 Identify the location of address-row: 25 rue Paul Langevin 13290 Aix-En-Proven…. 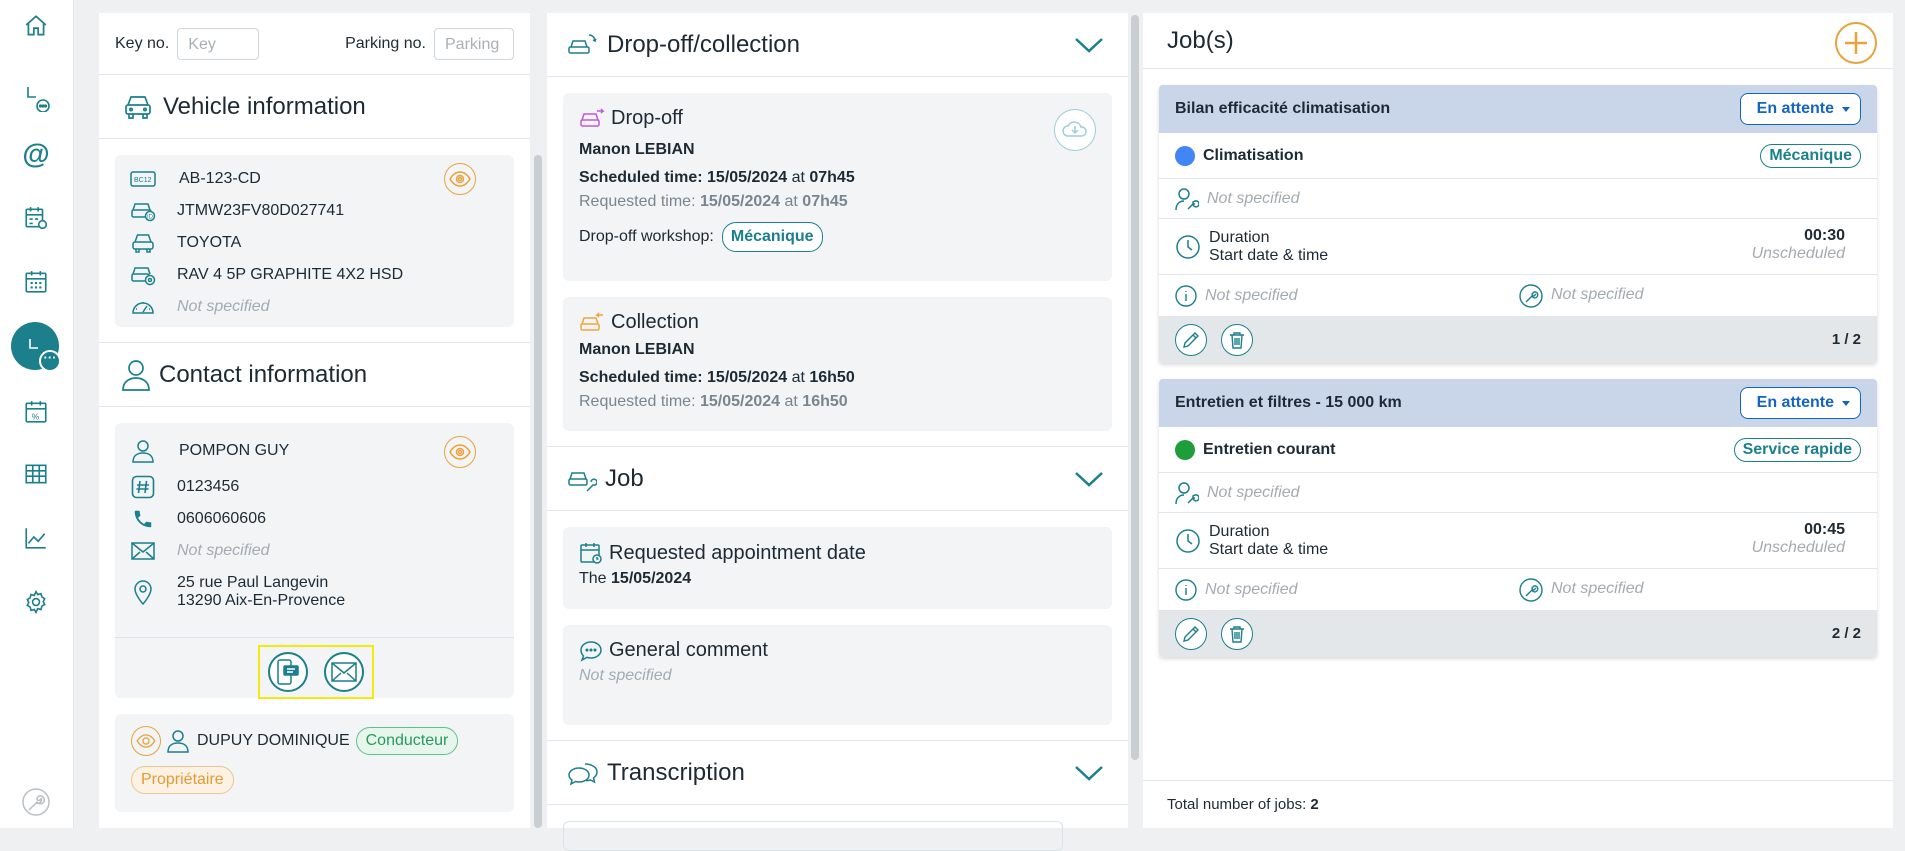
(314, 592).